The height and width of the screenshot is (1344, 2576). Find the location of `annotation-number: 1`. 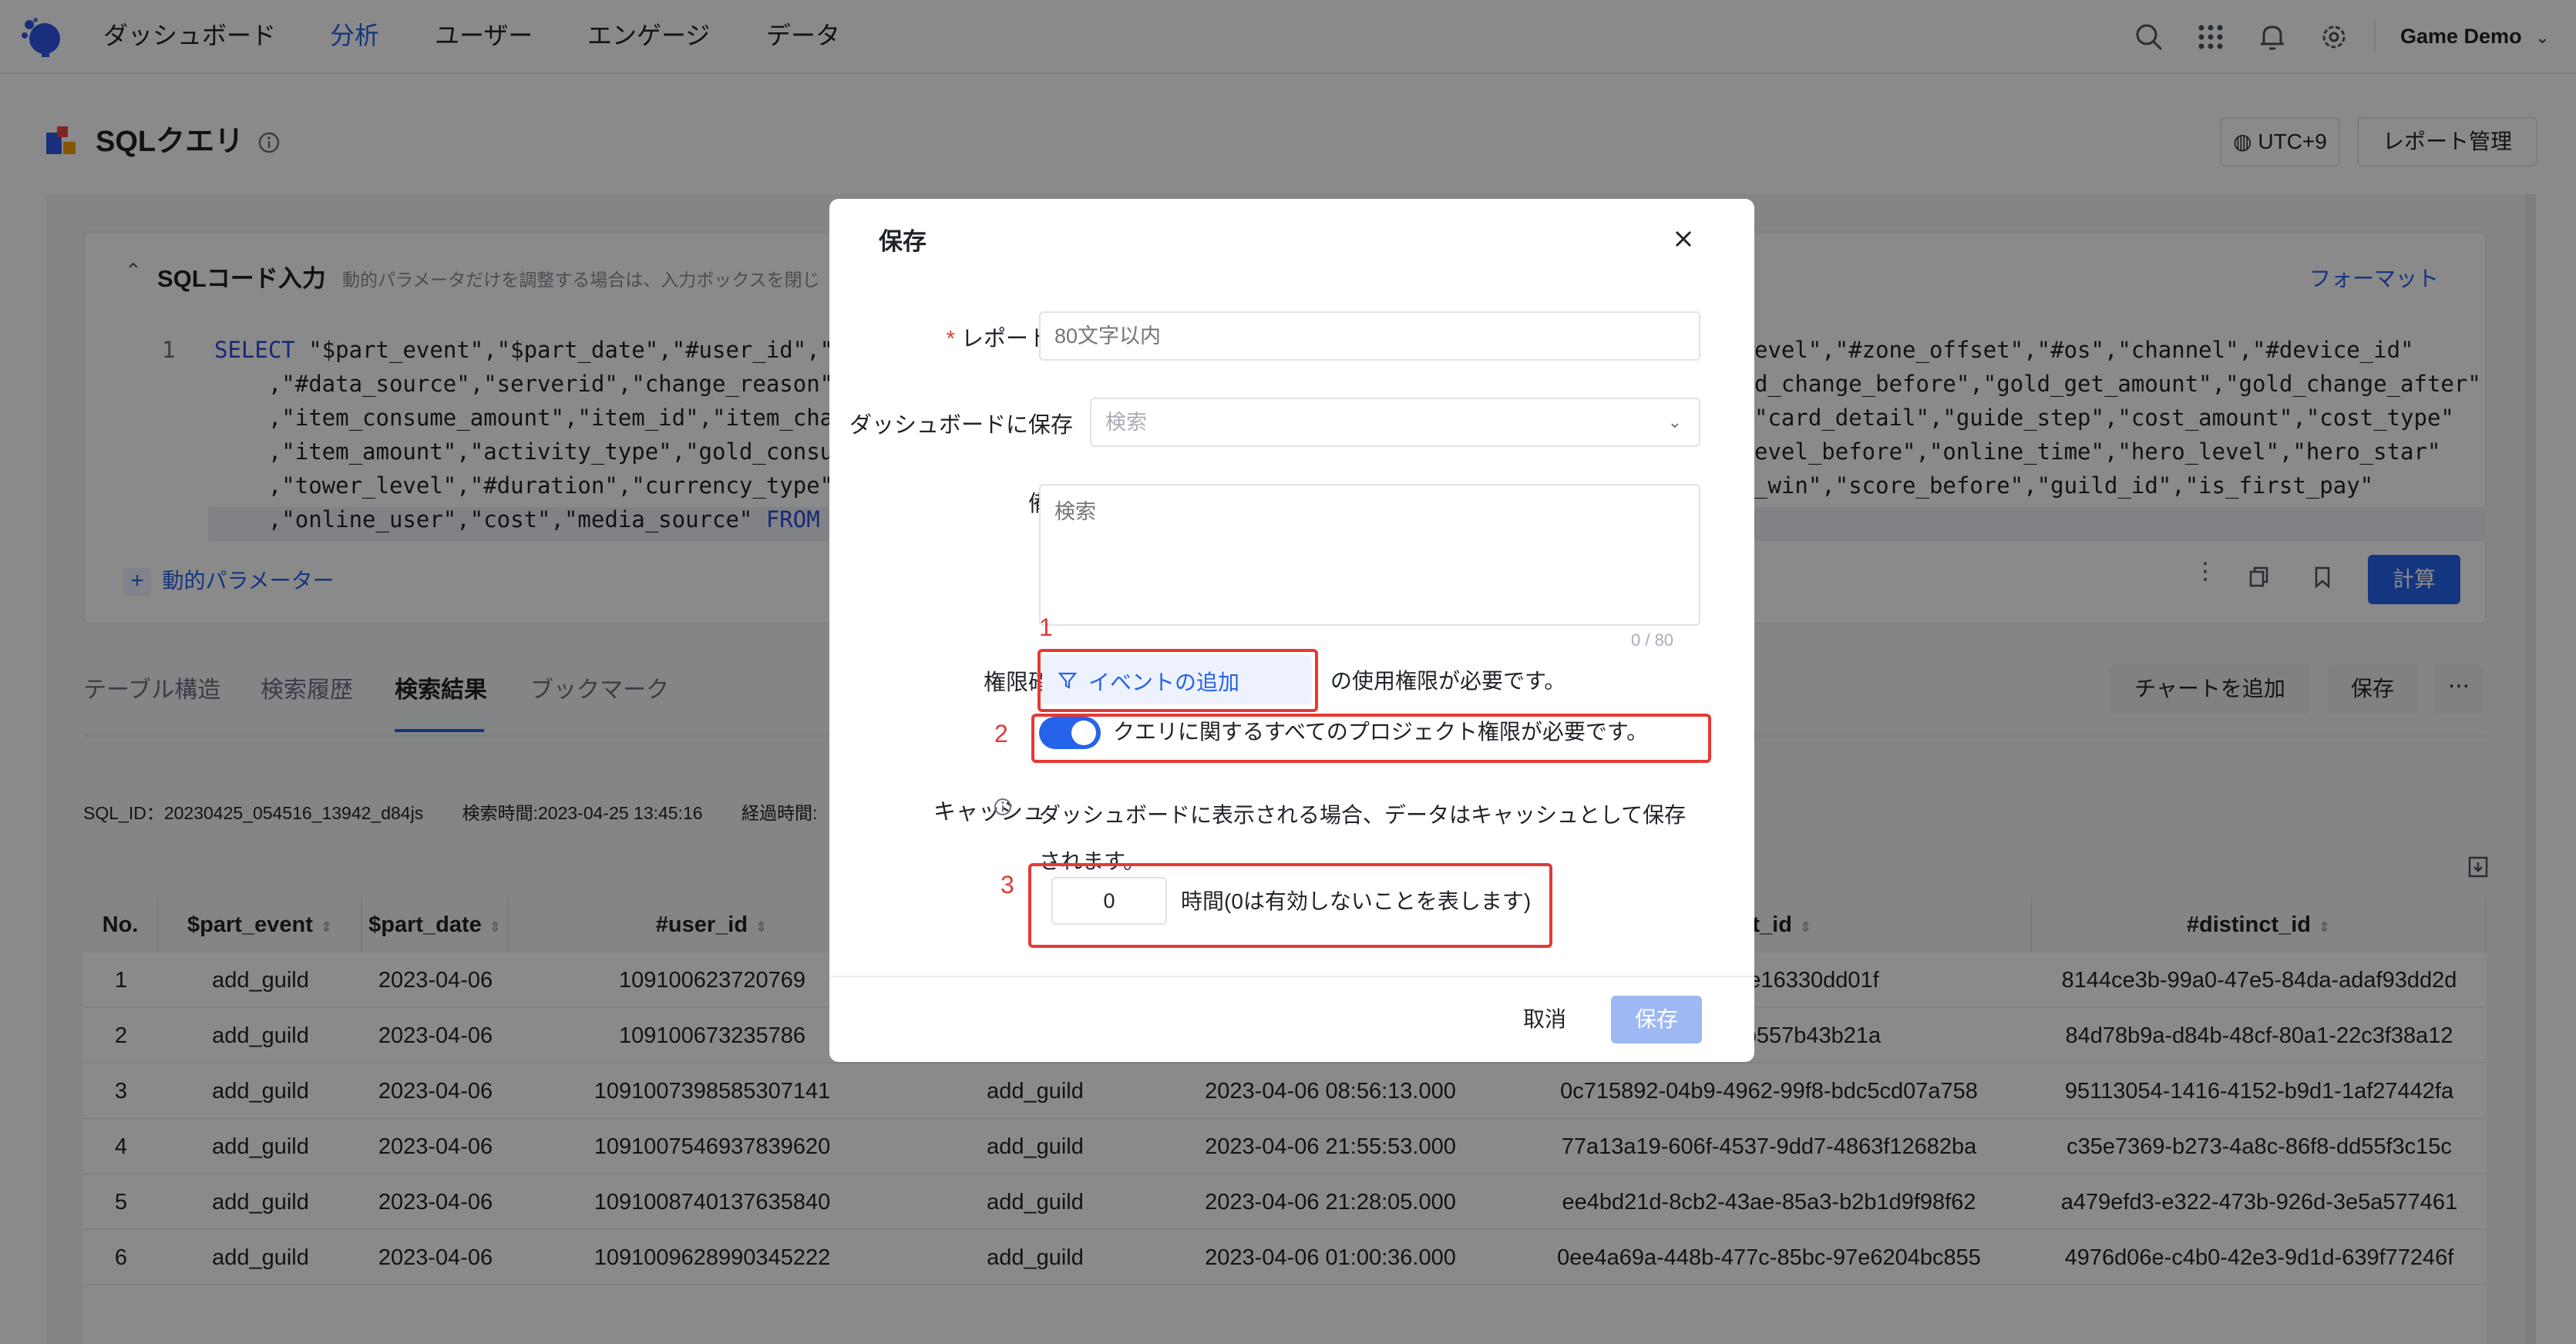

annotation-number: 1 is located at coordinates (1046, 627).